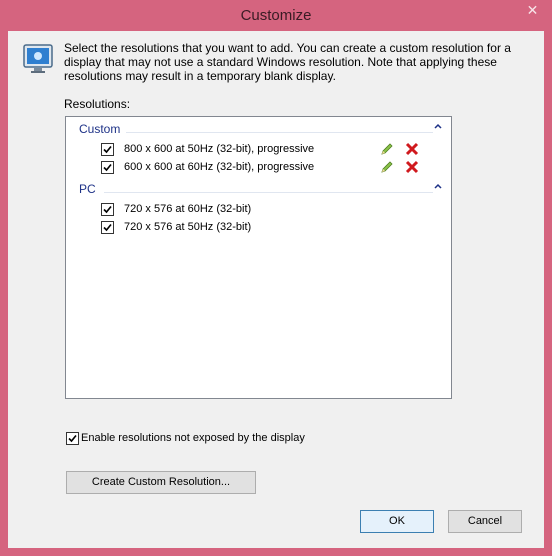  I want to click on group-title: Custom, so click(100, 129).